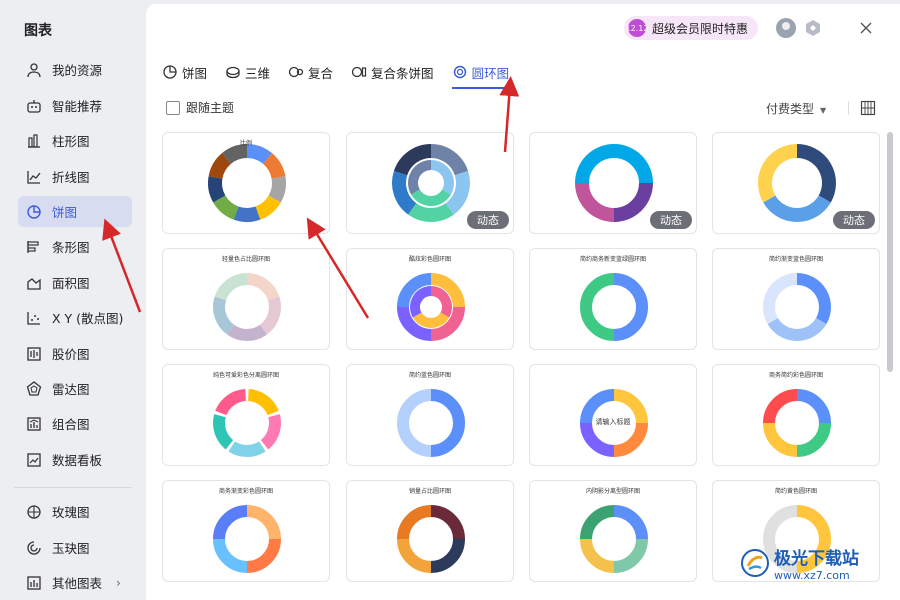 The image size is (900, 600). What do you see at coordinates (509, 114) in the screenshot?
I see `arrow-to-donut-tab` at bounding box center [509, 114].